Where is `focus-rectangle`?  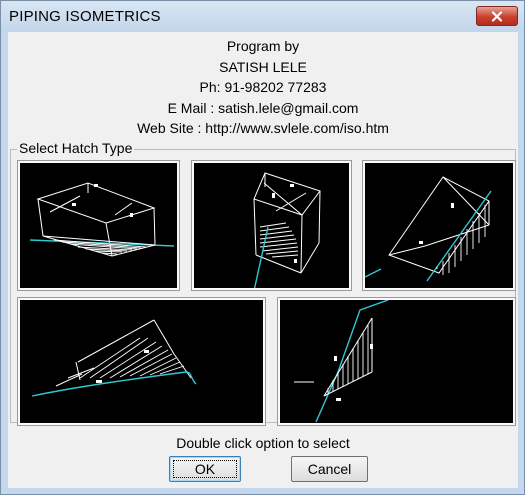
focus-rectangle is located at coordinates (205, 469).